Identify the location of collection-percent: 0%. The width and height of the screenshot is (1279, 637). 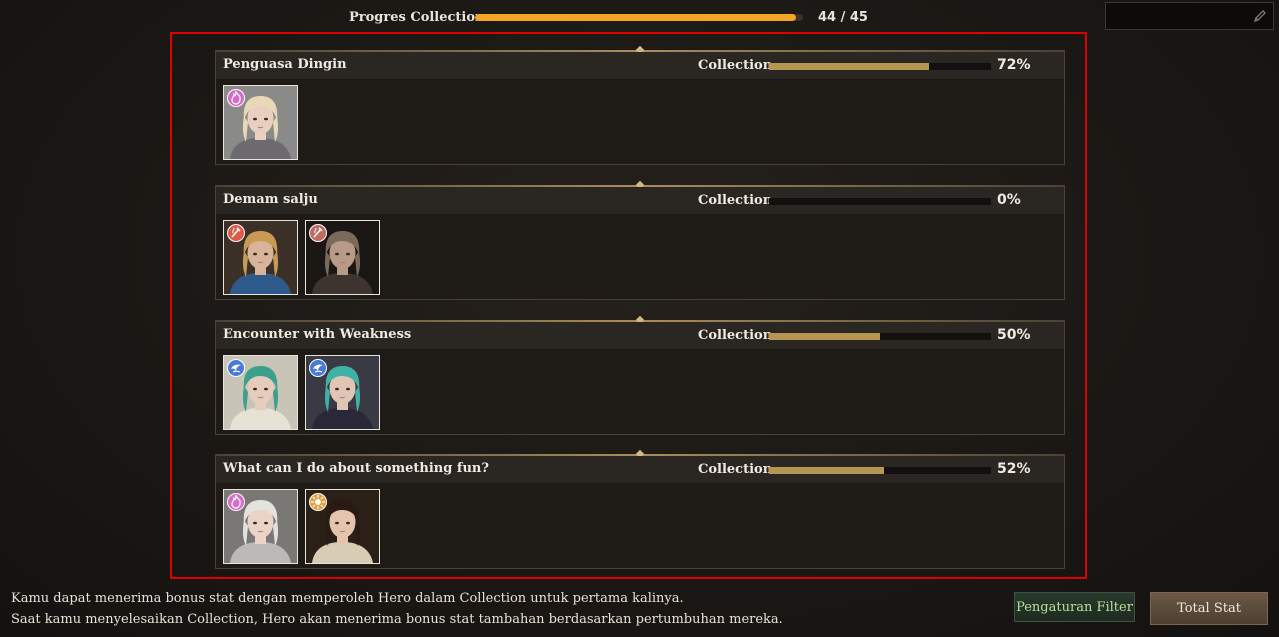
(1009, 200).